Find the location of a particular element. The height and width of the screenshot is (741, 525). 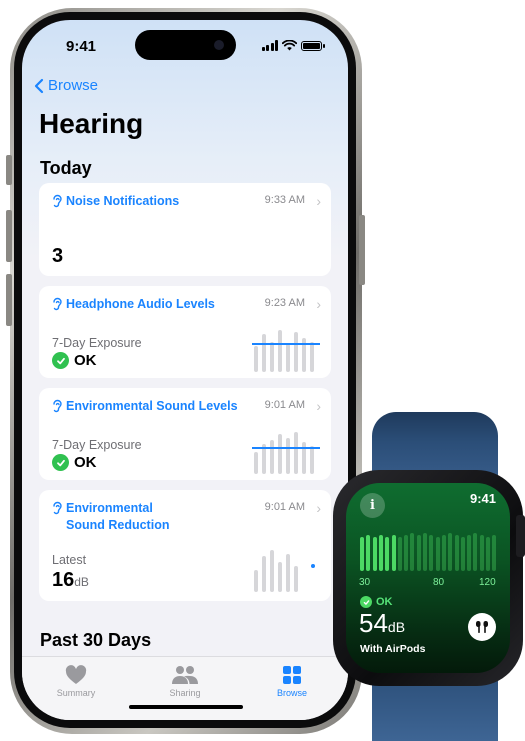

home-indicator is located at coordinates (186, 707).